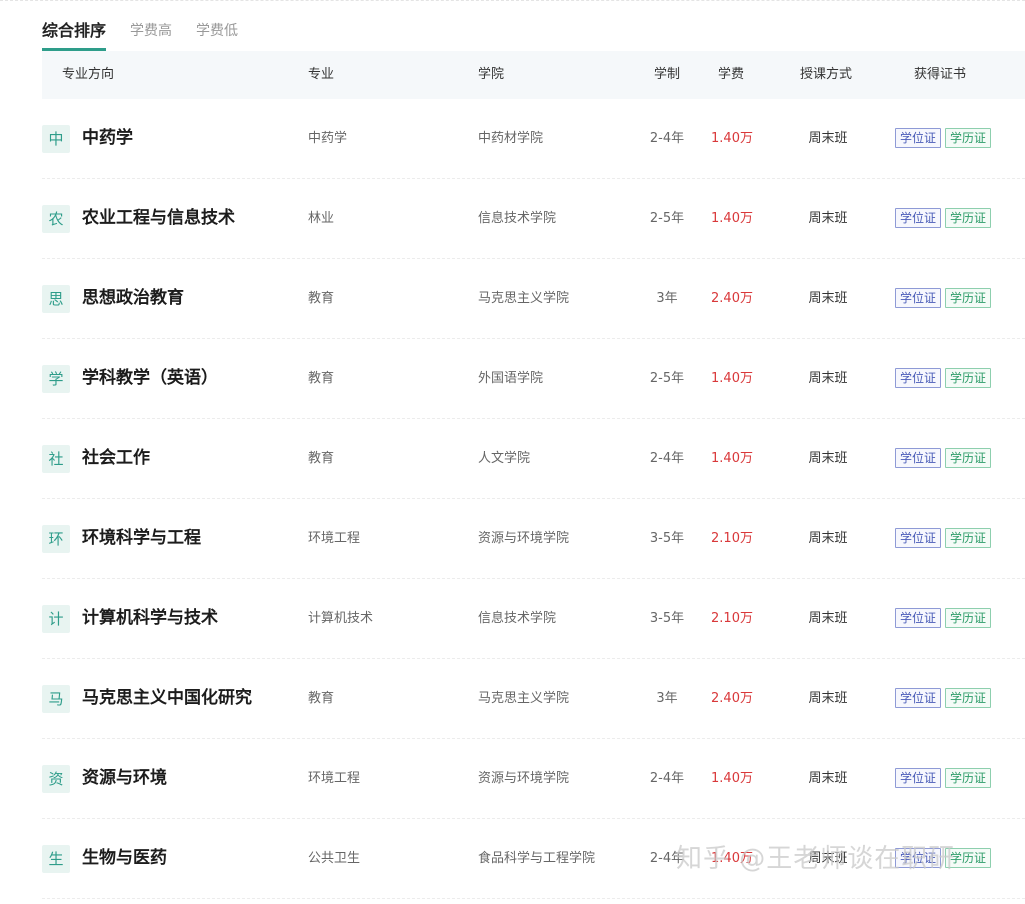 The height and width of the screenshot is (904, 1025). I want to click on tab-comprehensive-sort: 综合排序, so click(74, 34).